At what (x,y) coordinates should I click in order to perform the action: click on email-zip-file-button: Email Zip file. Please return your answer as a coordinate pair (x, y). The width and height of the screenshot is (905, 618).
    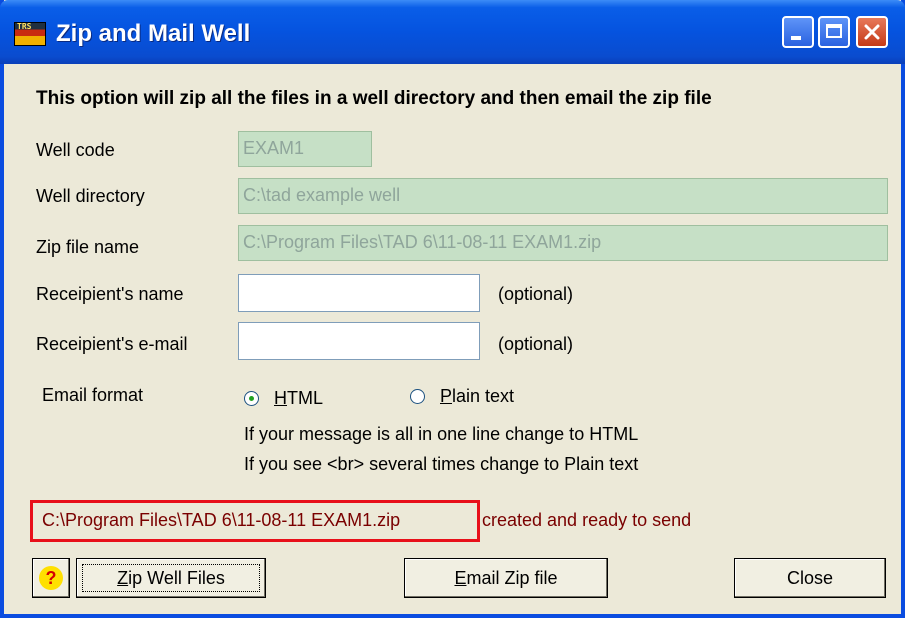
    Looking at the image, I should click on (506, 578).